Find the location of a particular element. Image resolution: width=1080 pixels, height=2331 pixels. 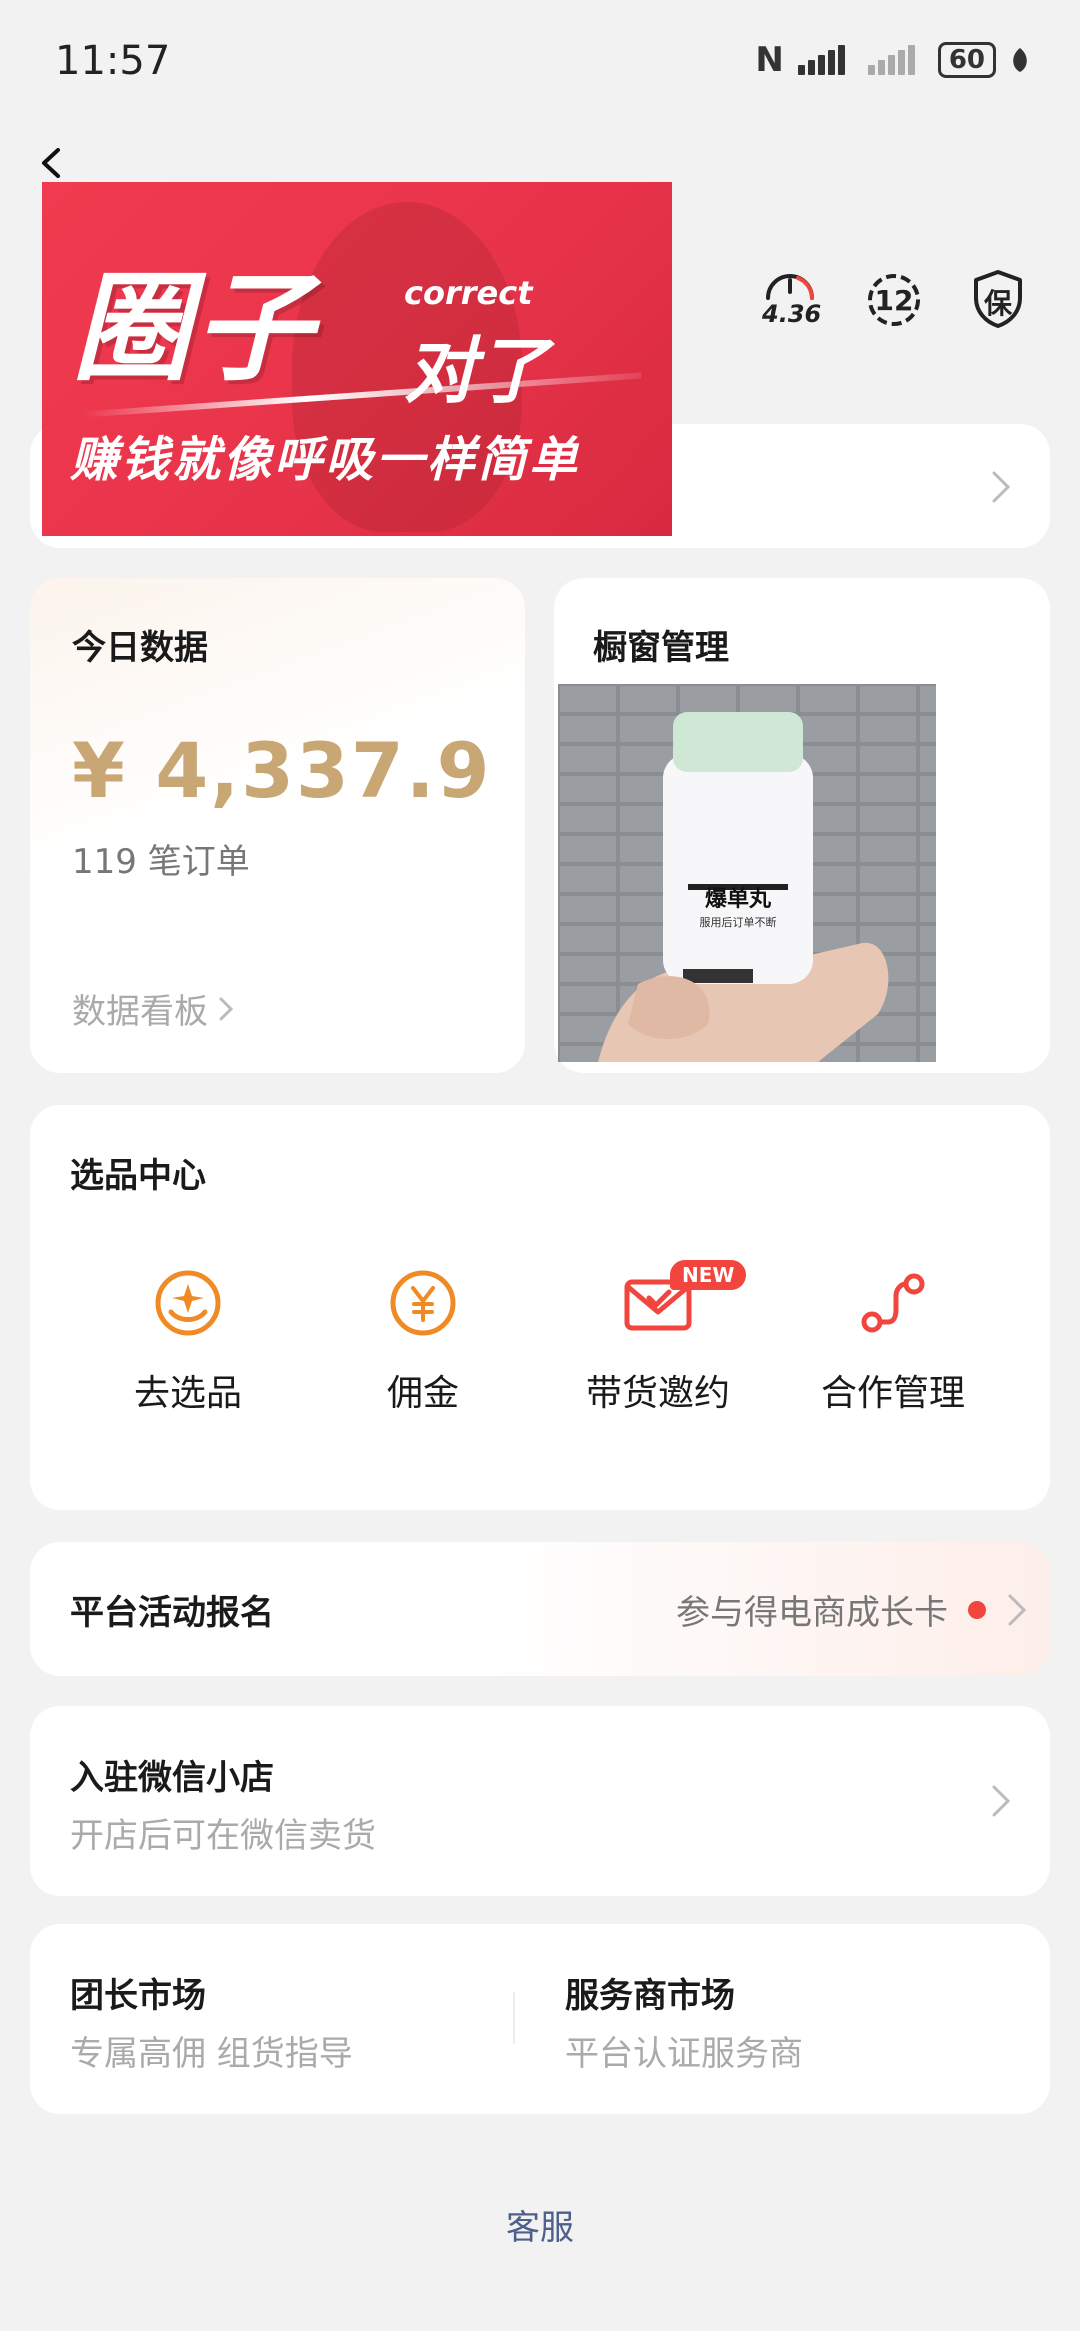

shop-title: 入驻微信小店 is located at coordinates (172, 1778).